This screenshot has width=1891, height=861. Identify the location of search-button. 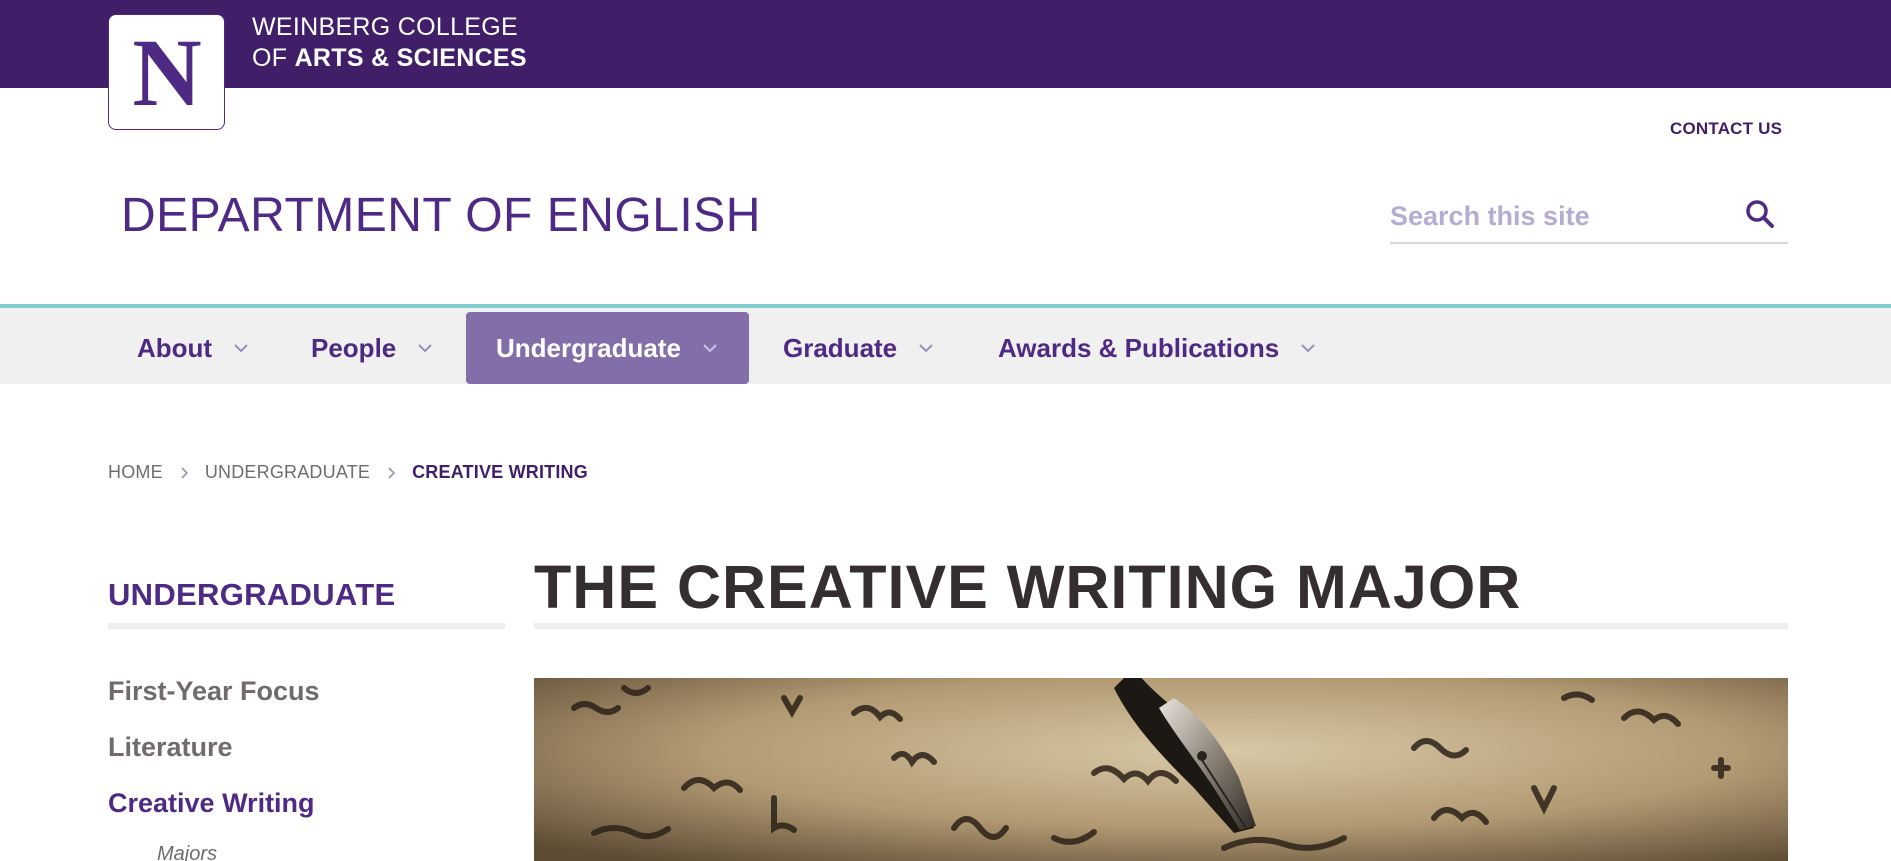
(1760, 214).